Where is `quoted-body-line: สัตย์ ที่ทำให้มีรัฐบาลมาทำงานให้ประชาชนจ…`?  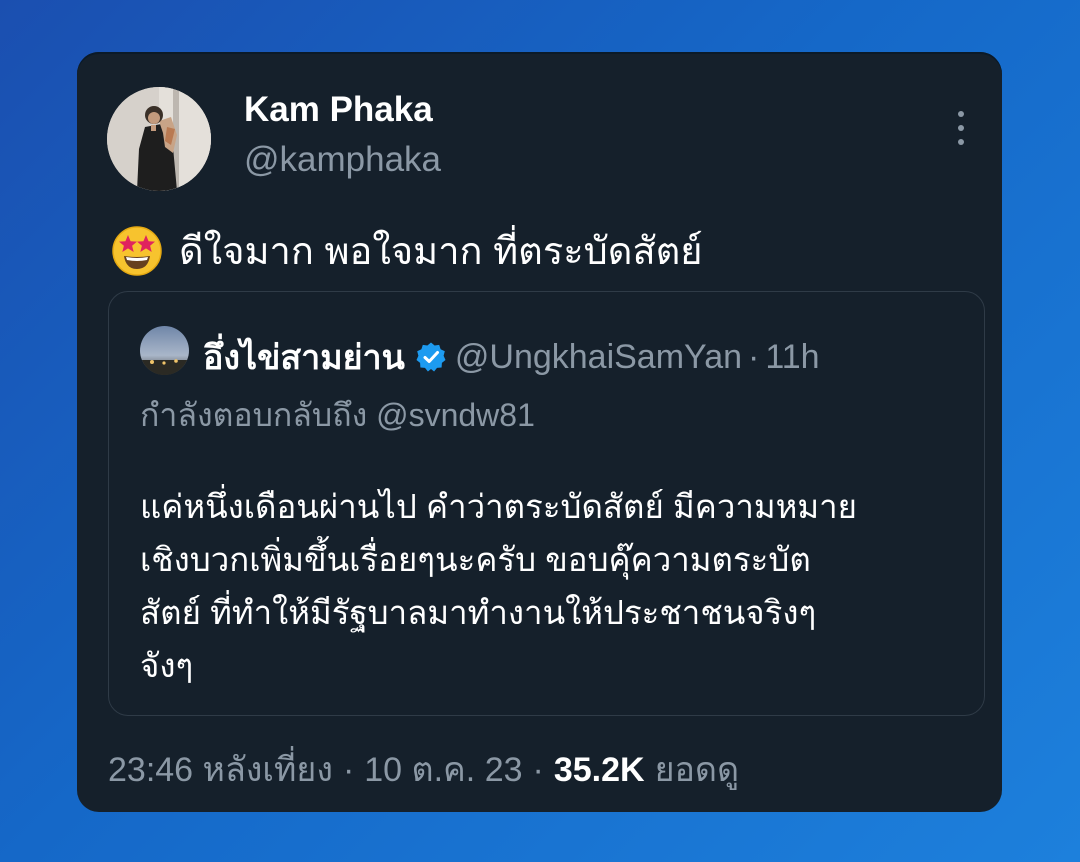
quoted-body-line: สัตย์ ที่ทำให้มีรัฐบาลมาทำงานให้ประชาชนจ… is located at coordinates (478, 612).